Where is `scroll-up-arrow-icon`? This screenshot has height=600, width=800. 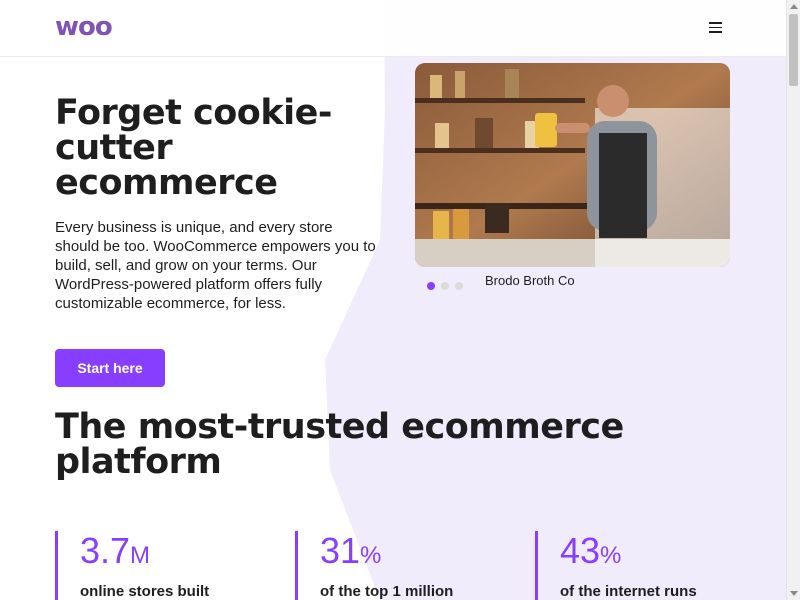
scroll-up-arrow-icon is located at coordinates (794, 6).